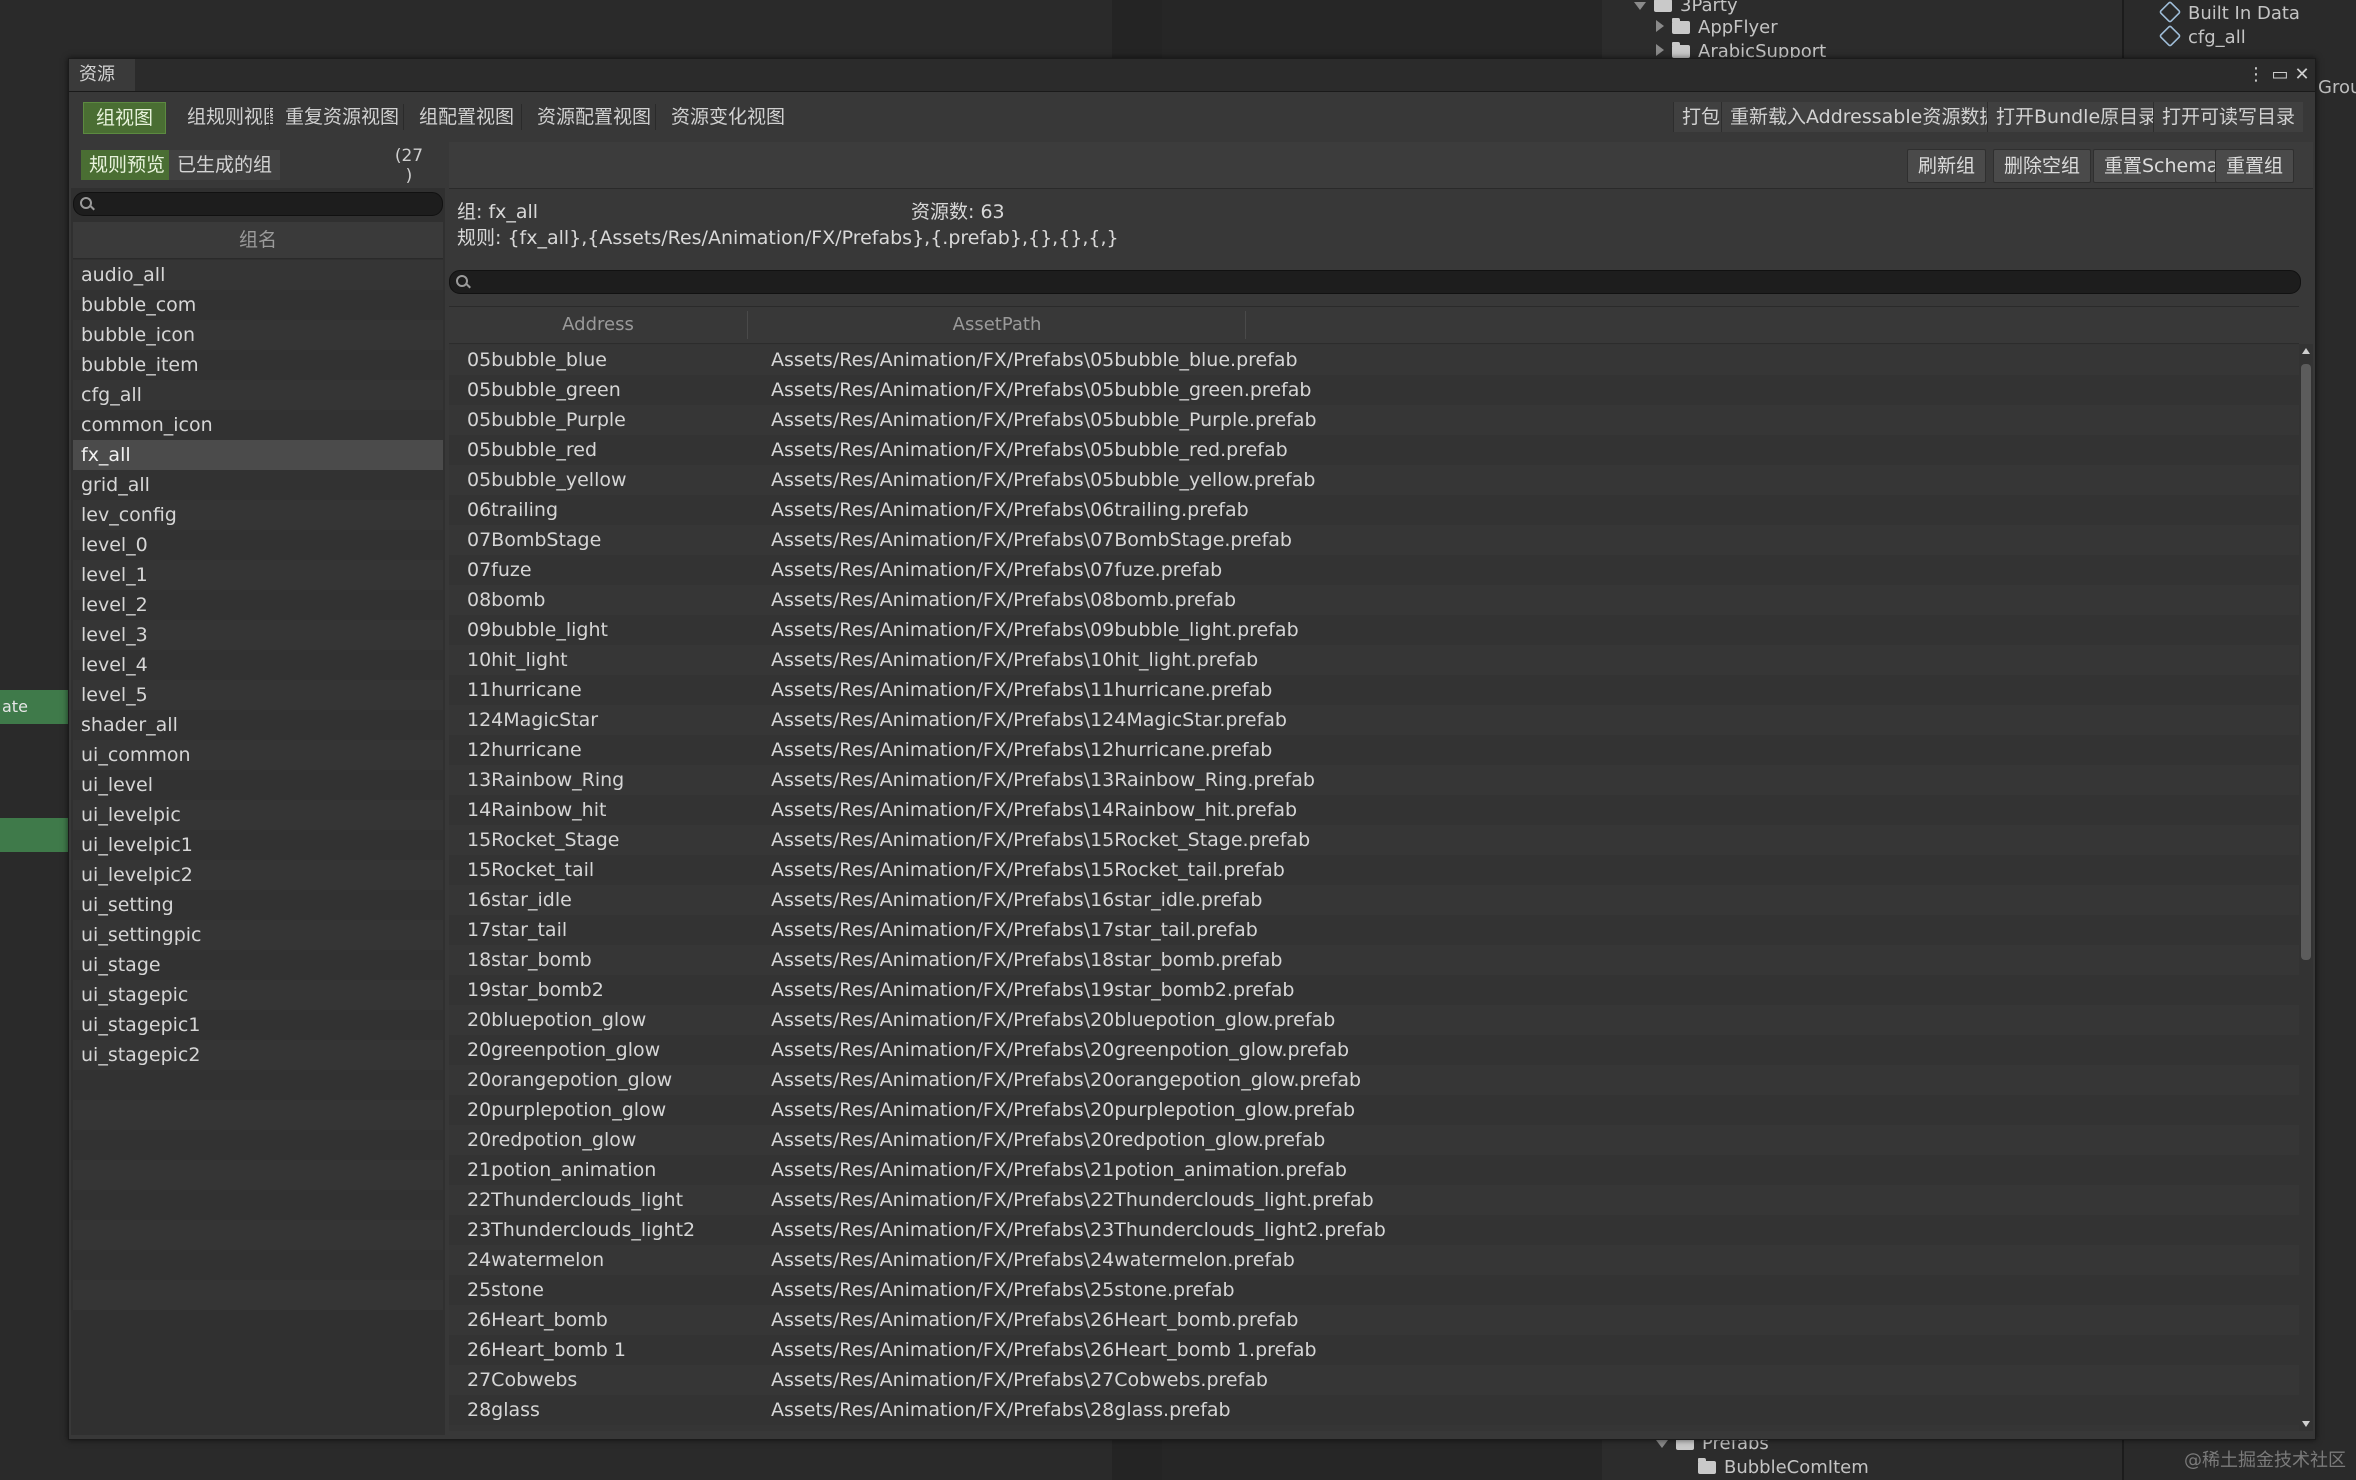 The image size is (2356, 1480). What do you see at coordinates (258, 905) in the screenshot?
I see `group-list-item: ui_setting` at bounding box center [258, 905].